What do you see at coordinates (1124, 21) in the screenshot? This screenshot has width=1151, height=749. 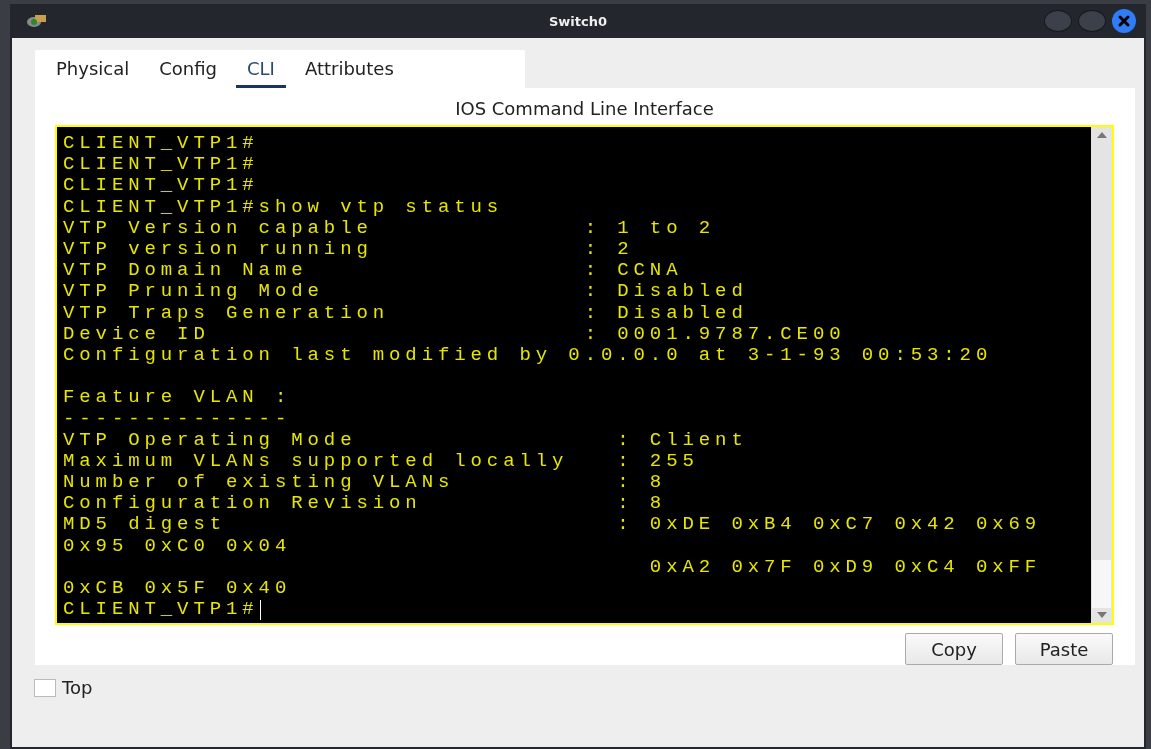 I see `close-icon` at bounding box center [1124, 21].